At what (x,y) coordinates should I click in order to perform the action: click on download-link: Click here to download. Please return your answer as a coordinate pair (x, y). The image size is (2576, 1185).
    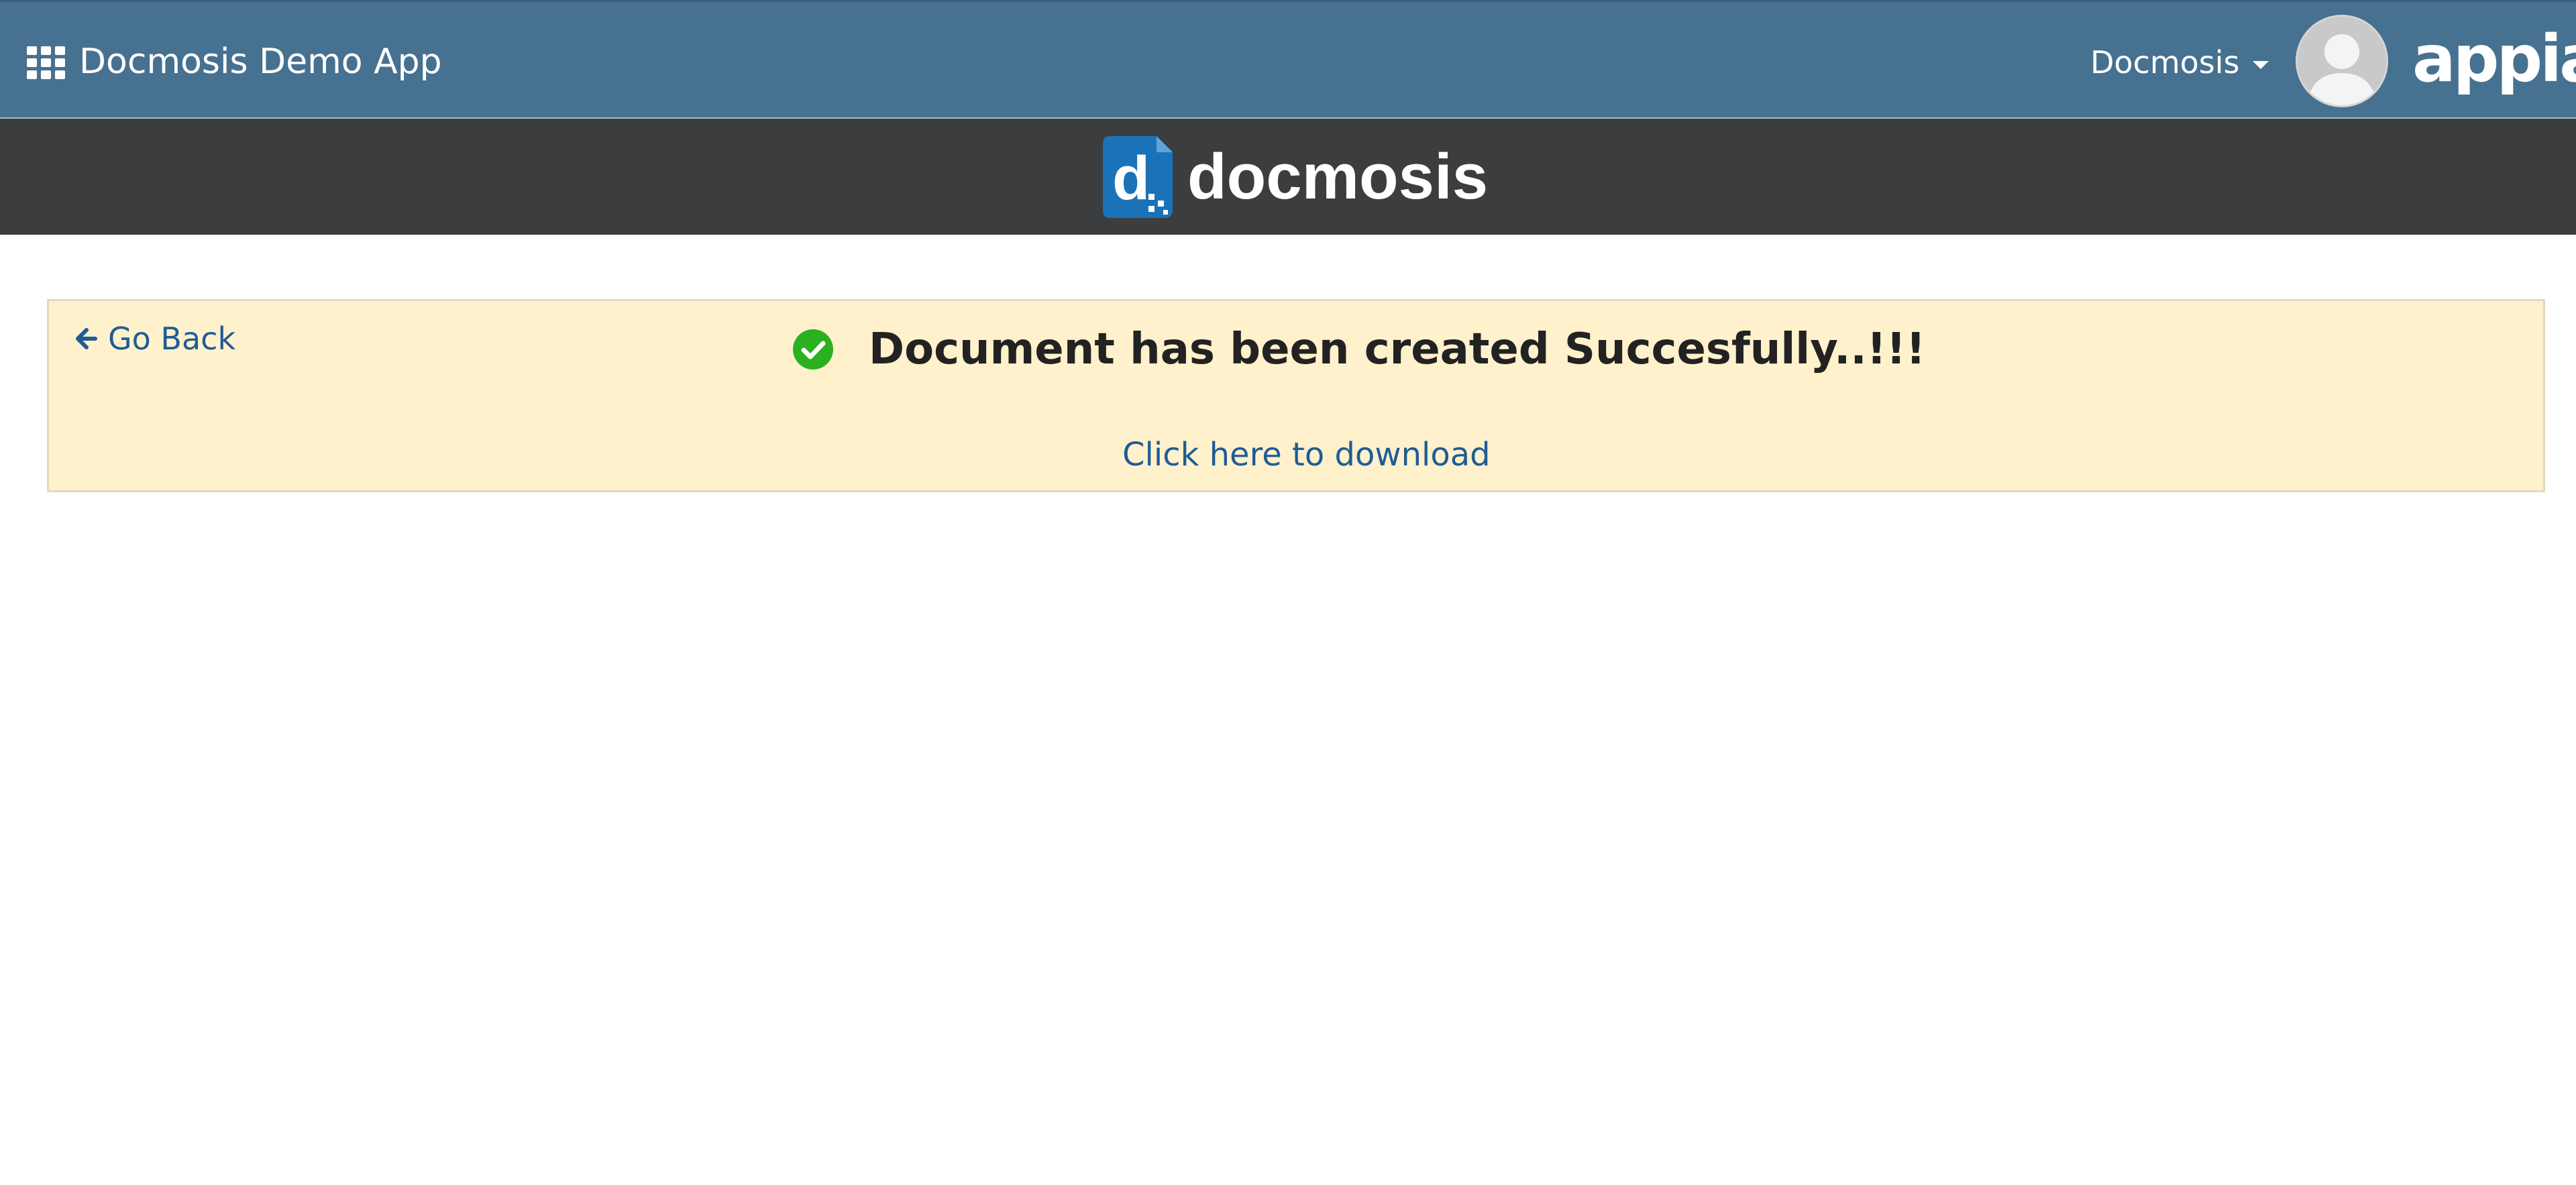
    Looking at the image, I should click on (1306, 454).